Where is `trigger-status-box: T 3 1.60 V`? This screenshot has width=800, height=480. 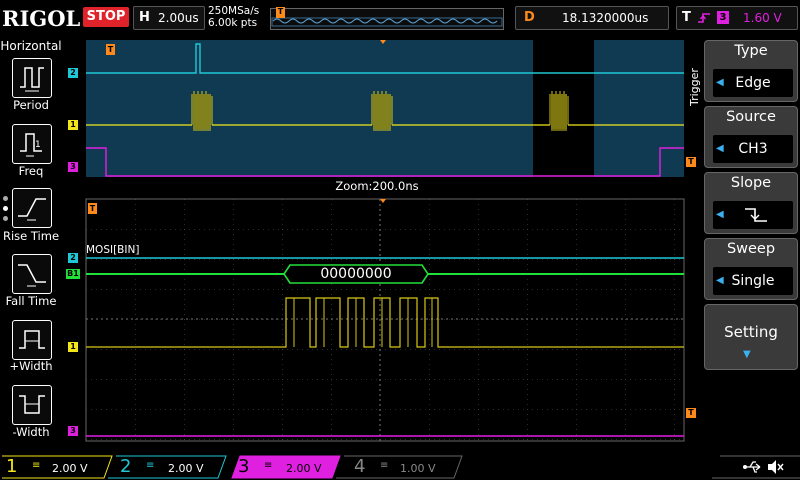
trigger-status-box: T 3 1.60 V is located at coordinates (737, 18).